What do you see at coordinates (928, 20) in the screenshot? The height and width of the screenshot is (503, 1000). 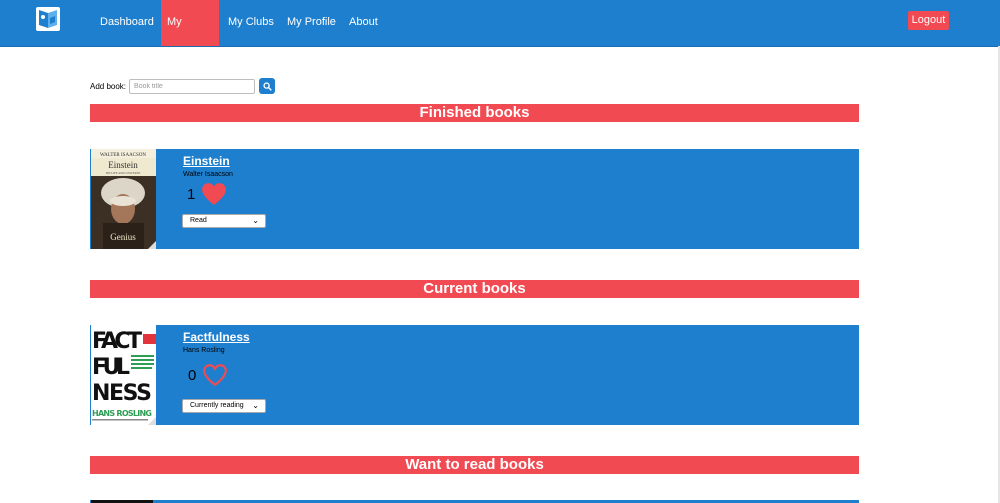 I see `logout-button: Logout` at bounding box center [928, 20].